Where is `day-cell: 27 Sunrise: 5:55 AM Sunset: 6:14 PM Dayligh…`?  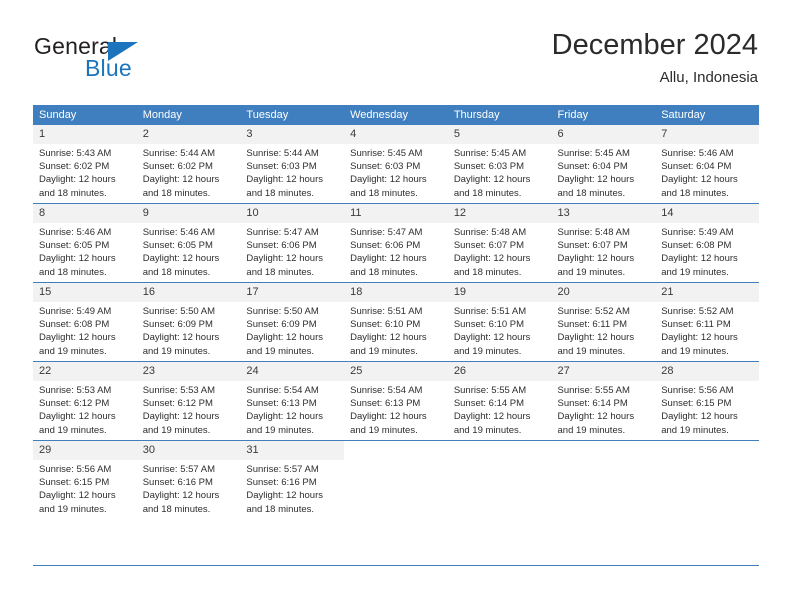 day-cell: 27 Sunrise: 5:55 AM Sunset: 6:14 PM Dayligh… is located at coordinates (603, 401).